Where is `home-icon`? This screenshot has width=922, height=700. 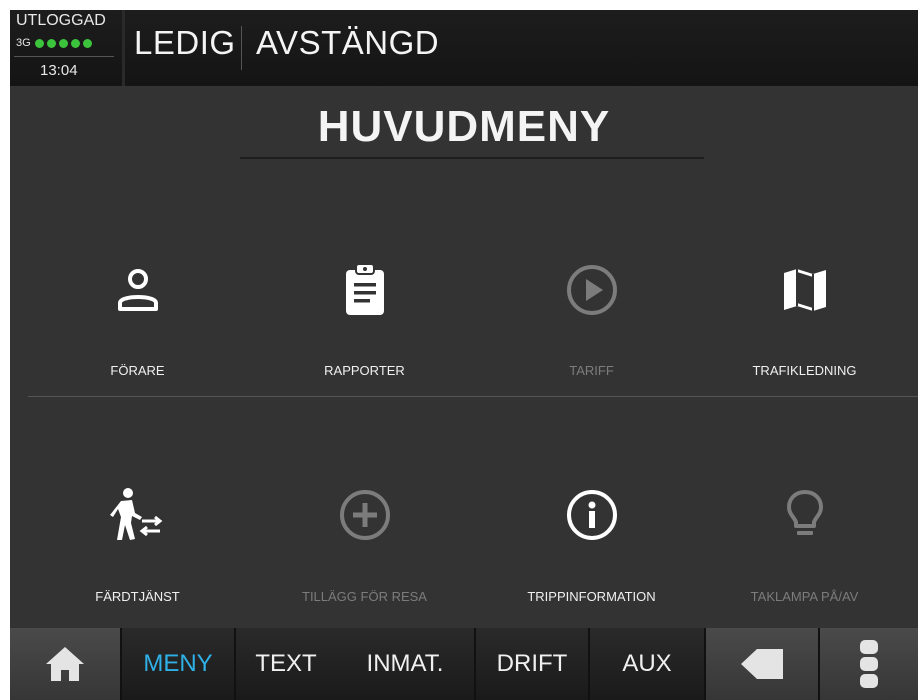 home-icon is located at coordinates (65, 664).